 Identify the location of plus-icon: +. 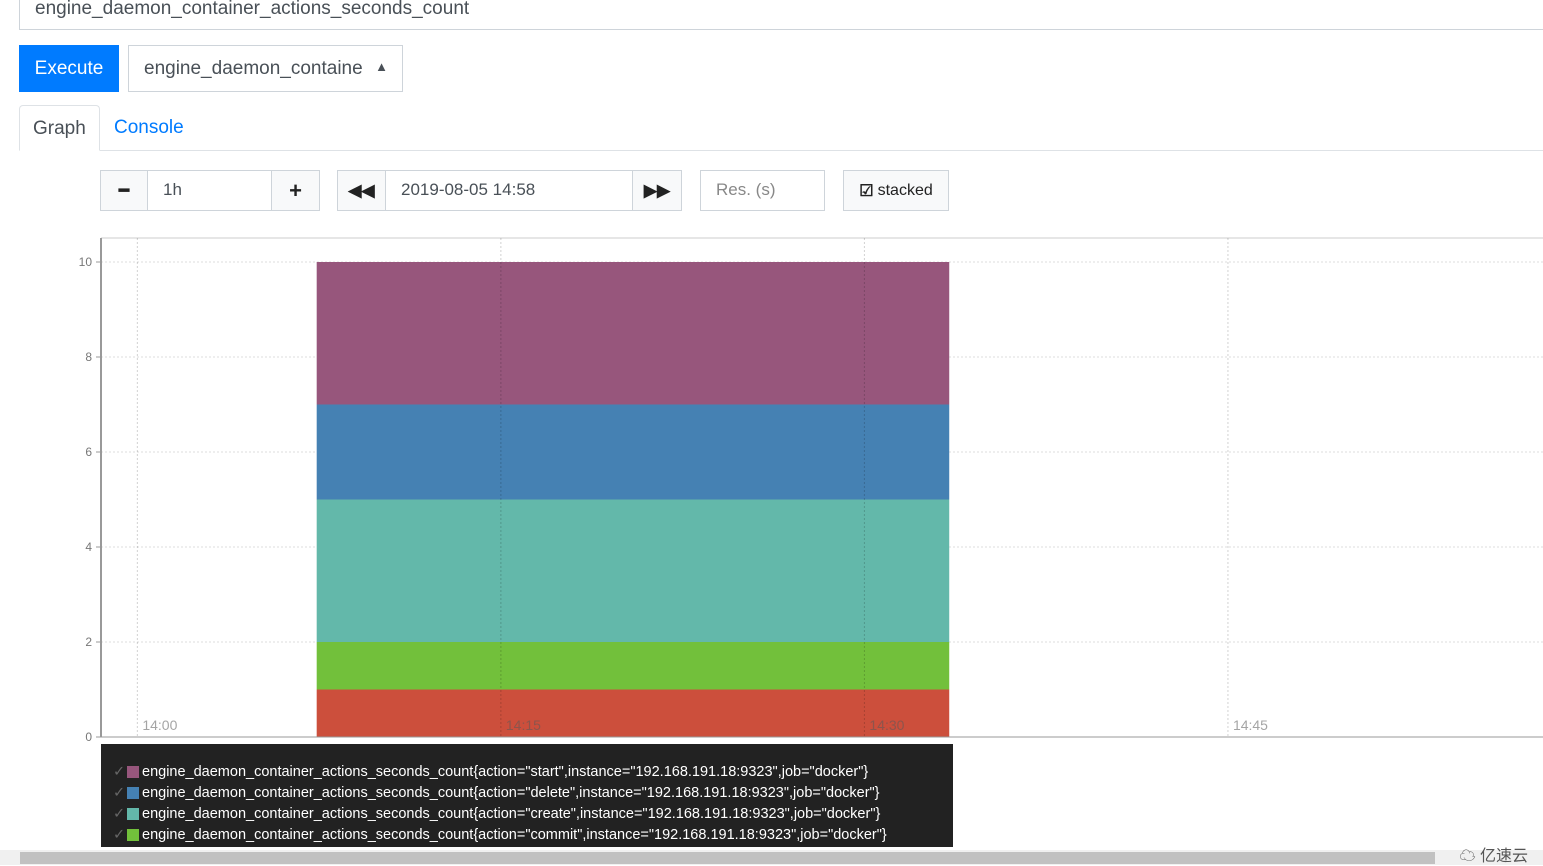
(295, 190).